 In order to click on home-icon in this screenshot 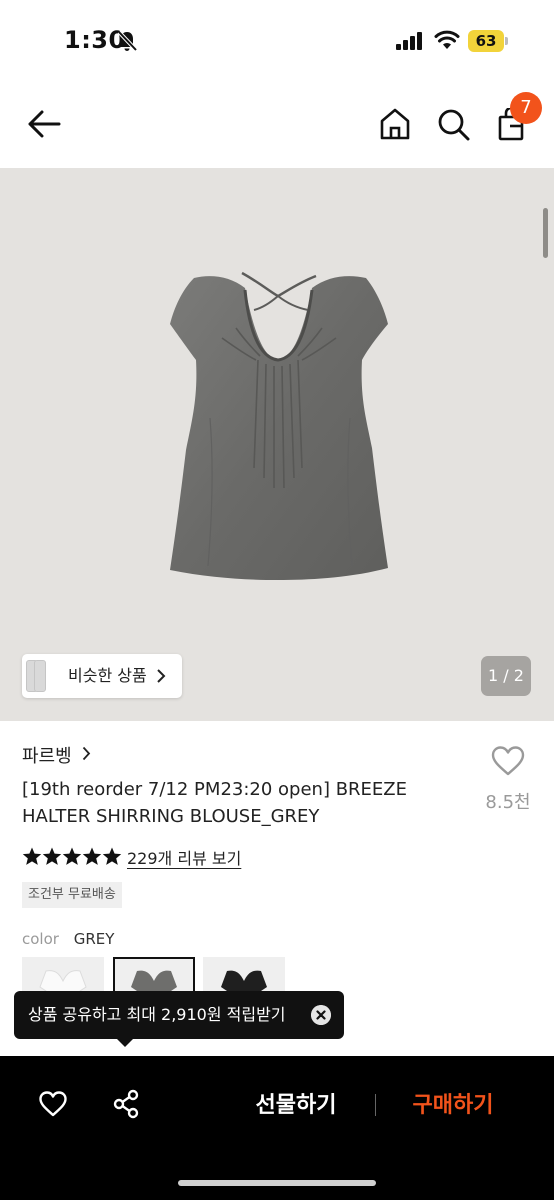, I will do `click(395, 124)`.